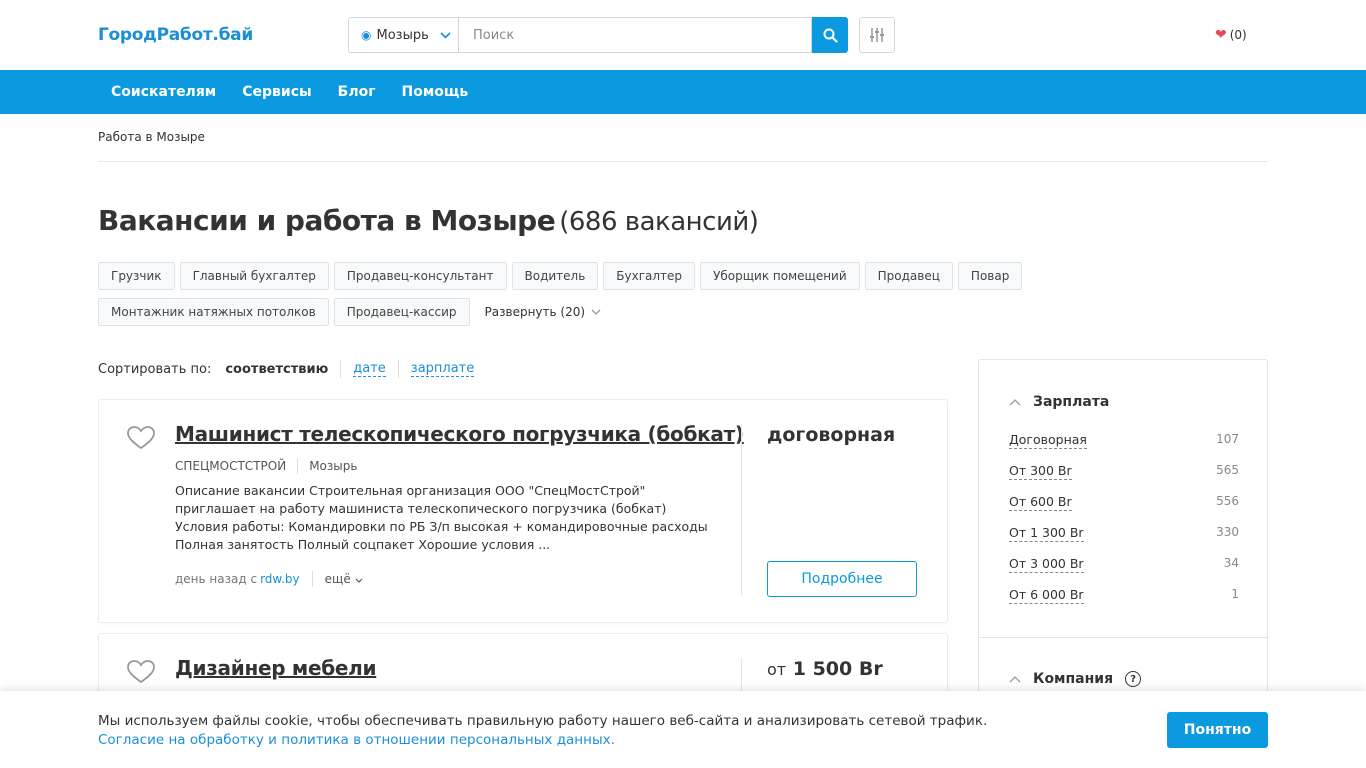 The width and height of the screenshot is (1366, 768). I want to click on filter-count: 565, so click(1227, 470).